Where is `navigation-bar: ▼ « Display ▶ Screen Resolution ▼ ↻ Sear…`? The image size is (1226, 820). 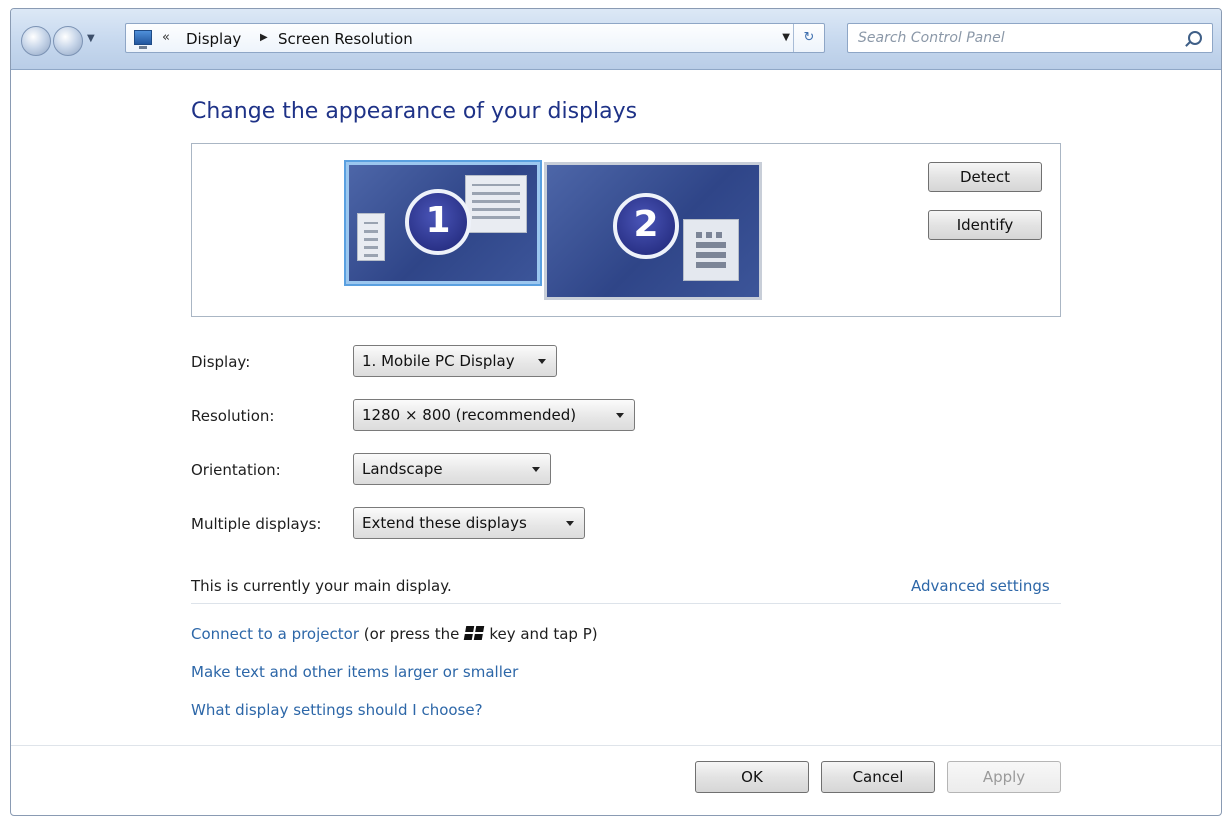
navigation-bar: ▼ « Display ▶ Screen Resolution ▼ ↻ Sear… is located at coordinates (616, 39).